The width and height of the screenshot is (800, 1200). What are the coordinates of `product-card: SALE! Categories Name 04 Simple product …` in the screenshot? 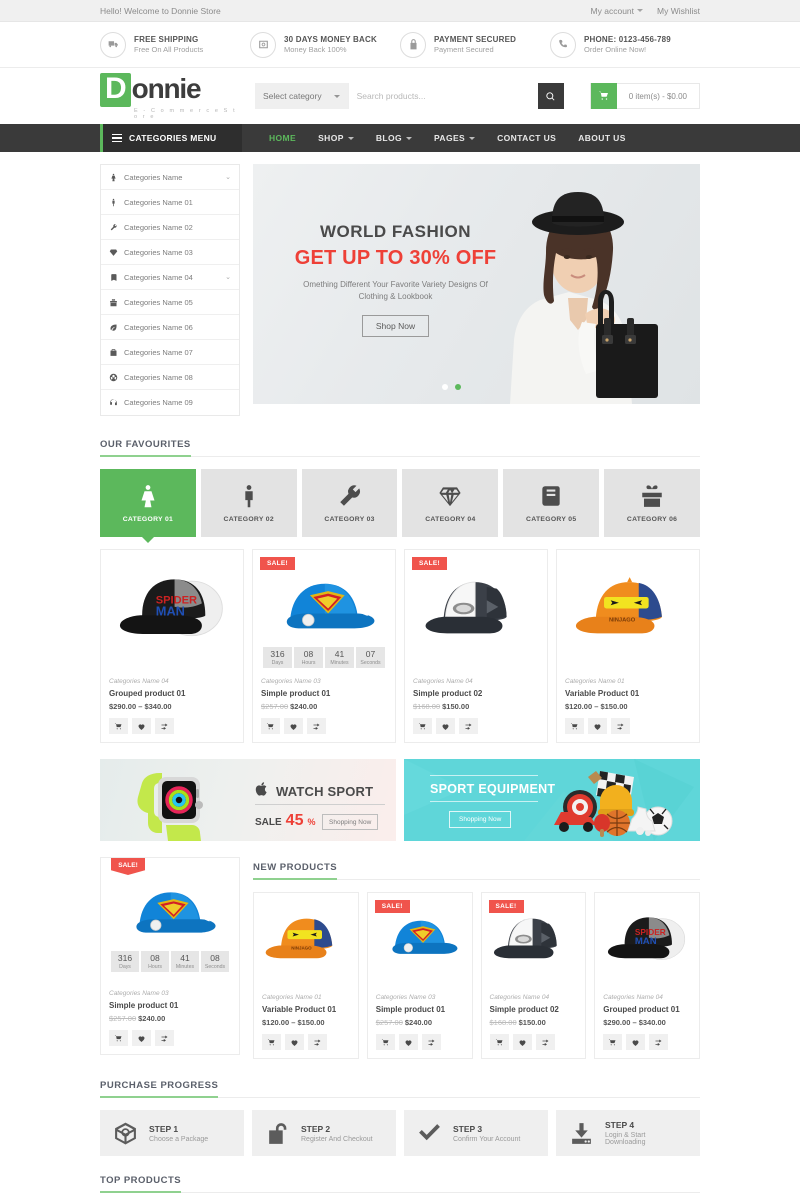 It's located at (476, 646).